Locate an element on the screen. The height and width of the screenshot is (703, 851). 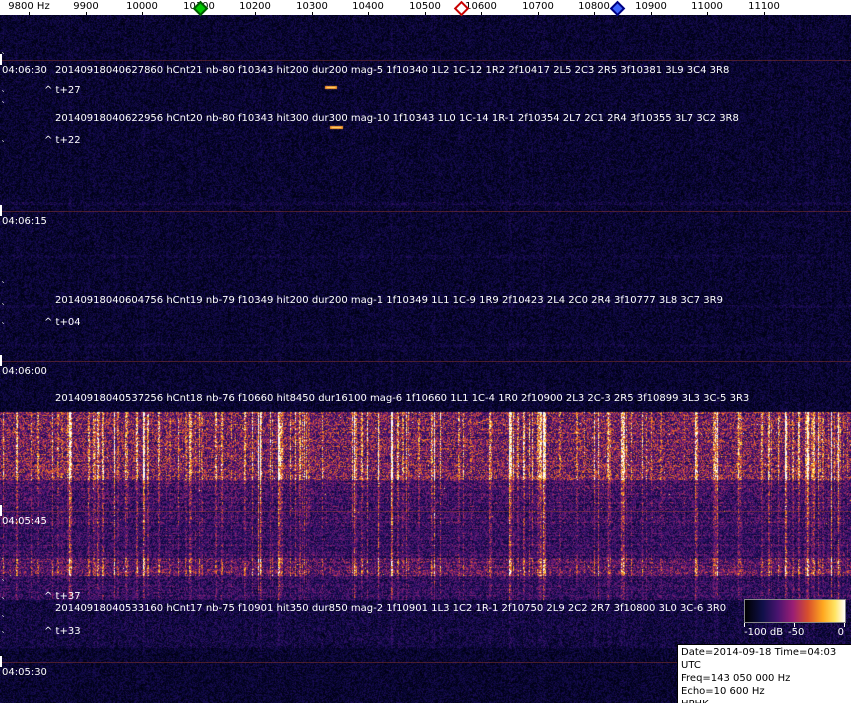
time-axis-label: 04:05:30 is located at coordinates (24, 672).